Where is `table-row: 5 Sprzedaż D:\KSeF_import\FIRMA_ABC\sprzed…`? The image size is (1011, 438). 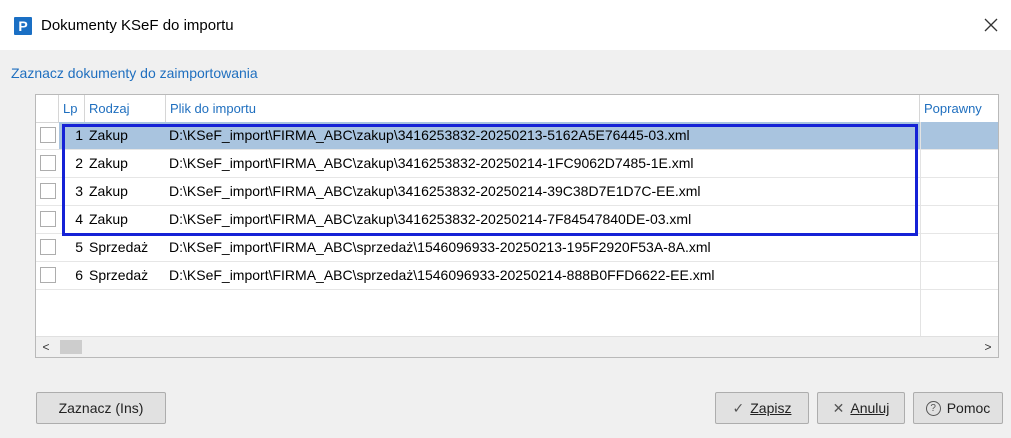 table-row: 5 Sprzedaż D:\KSeF_import\FIRMA_ABC\sprzed… is located at coordinates (517, 248).